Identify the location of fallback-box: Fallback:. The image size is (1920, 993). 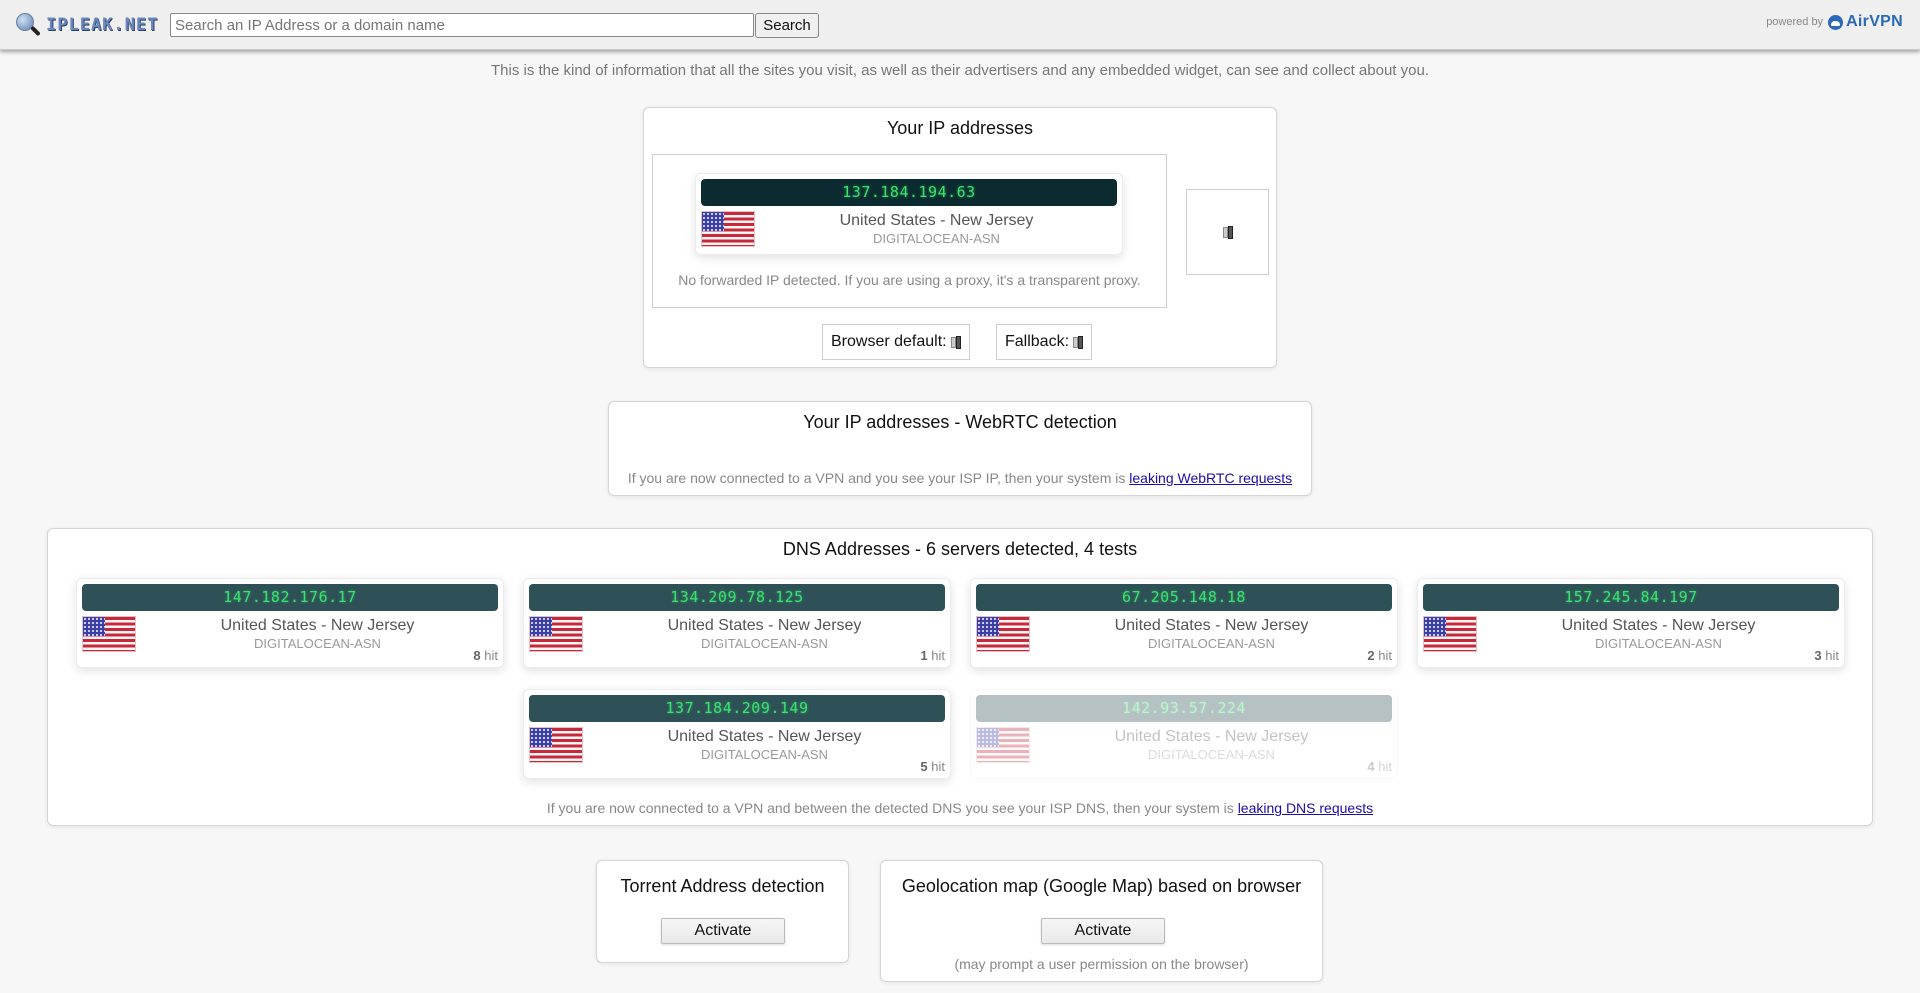
(1044, 342).